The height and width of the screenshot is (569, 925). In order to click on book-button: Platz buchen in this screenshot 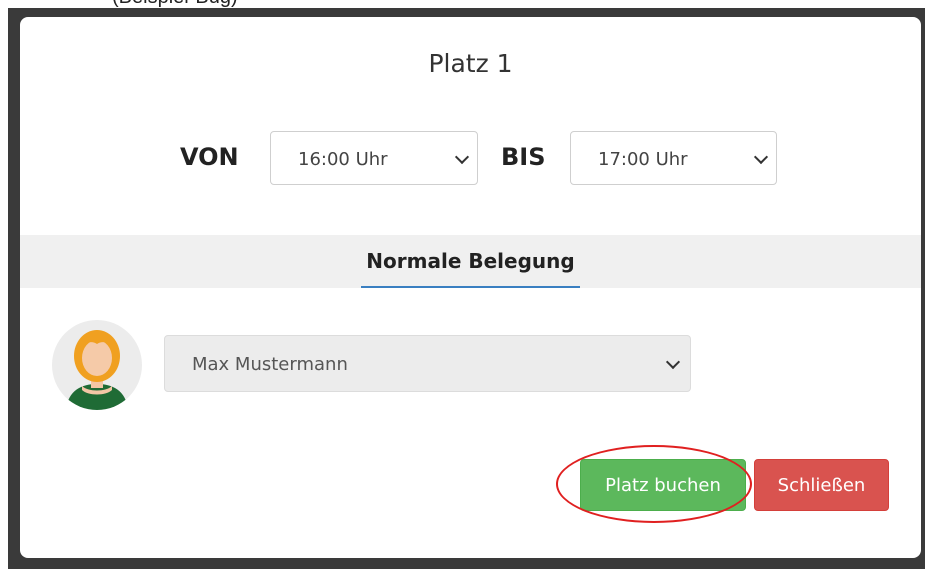, I will do `click(663, 485)`.